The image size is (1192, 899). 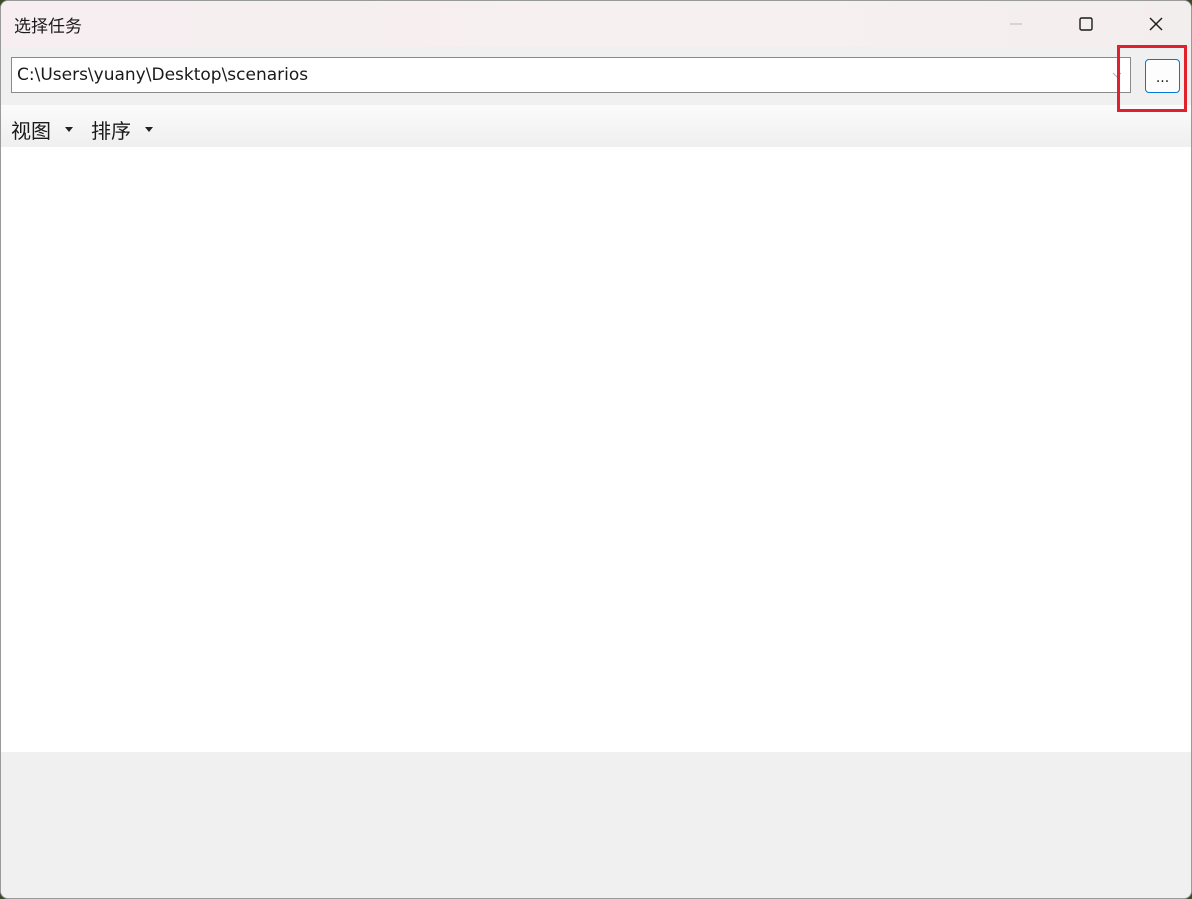 What do you see at coordinates (162, 75) in the screenshot?
I see `path-text: C:\Users\yuany\Desktop\scenarios` at bounding box center [162, 75].